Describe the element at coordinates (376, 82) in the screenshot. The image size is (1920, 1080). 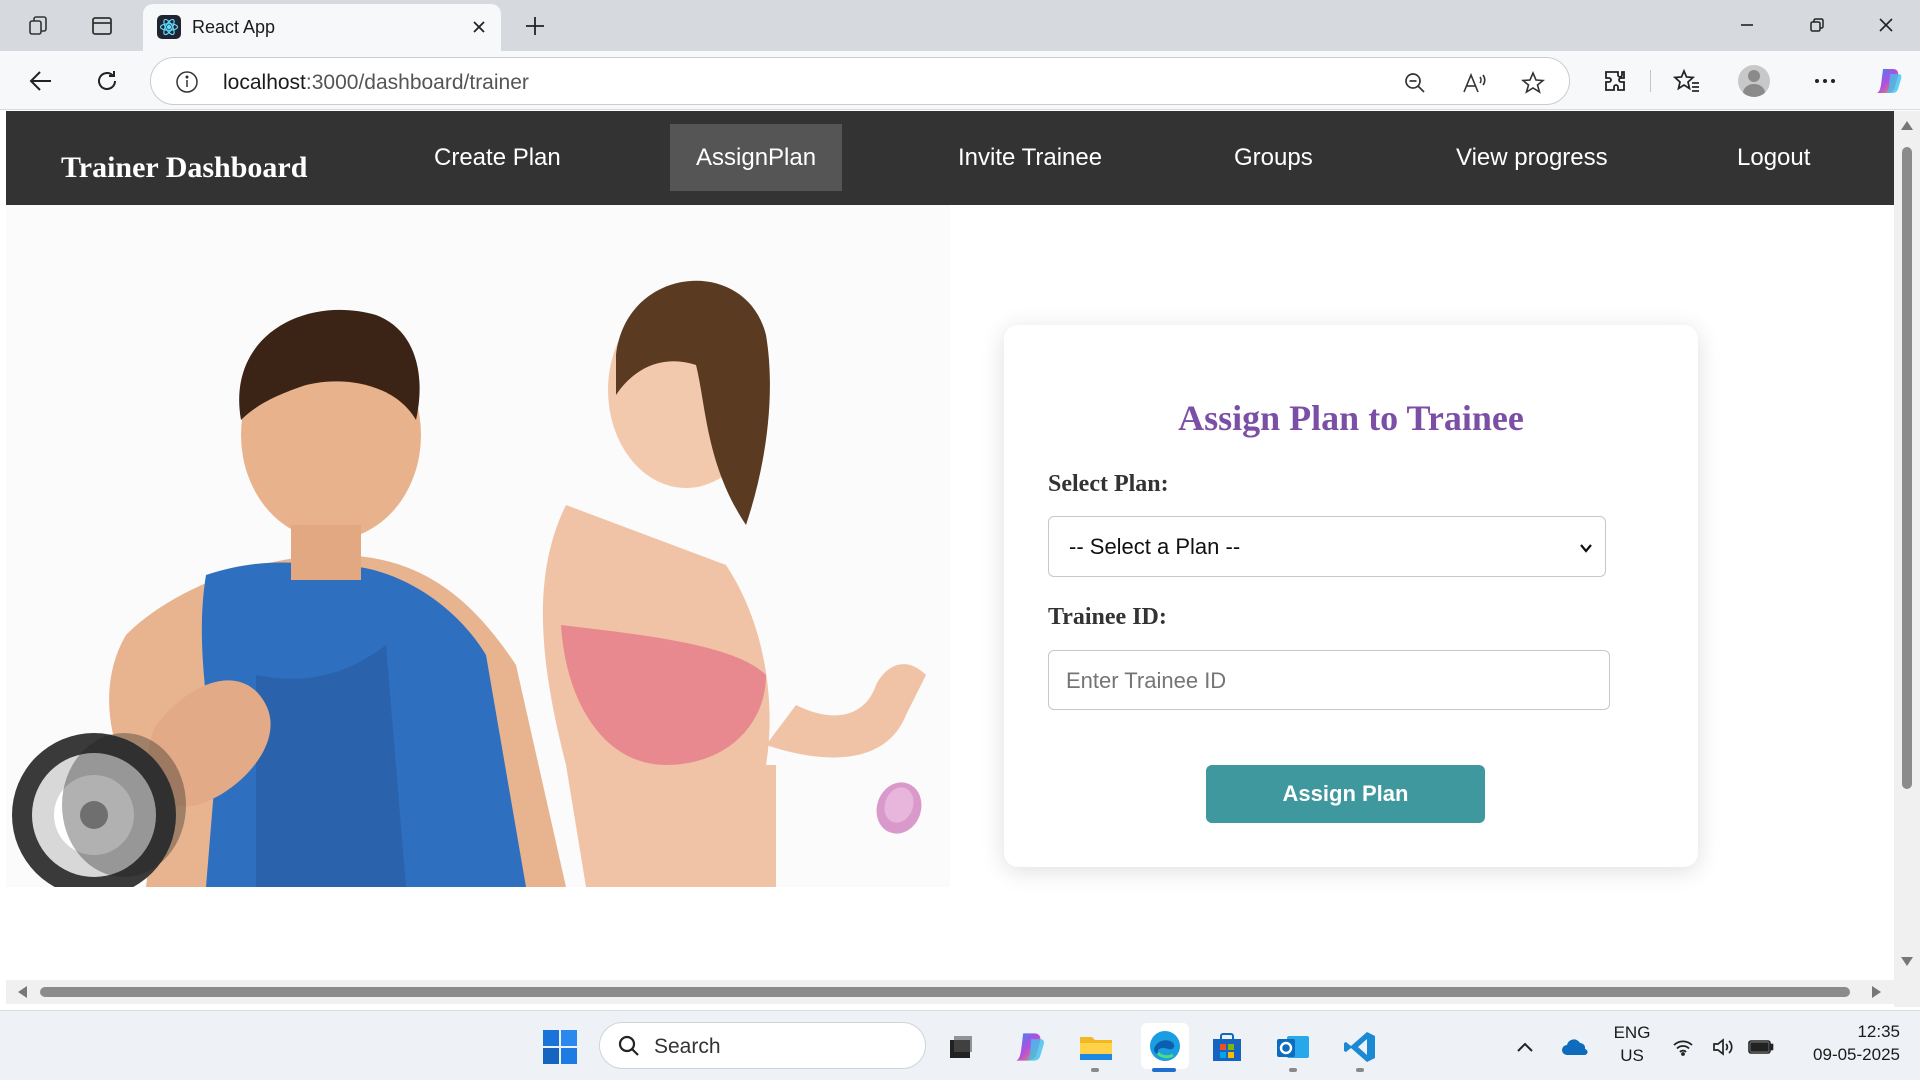
I see `url-text: localhost:3000/dashboard/trainer` at that location.